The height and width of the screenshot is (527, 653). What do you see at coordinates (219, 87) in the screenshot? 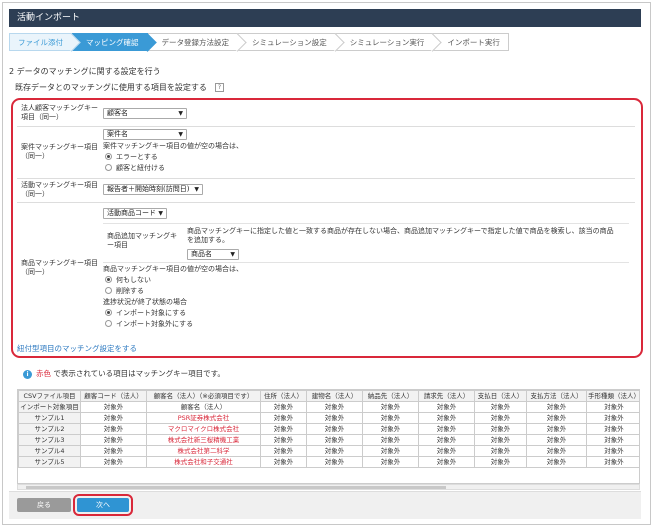
I see `help-icon: ?` at bounding box center [219, 87].